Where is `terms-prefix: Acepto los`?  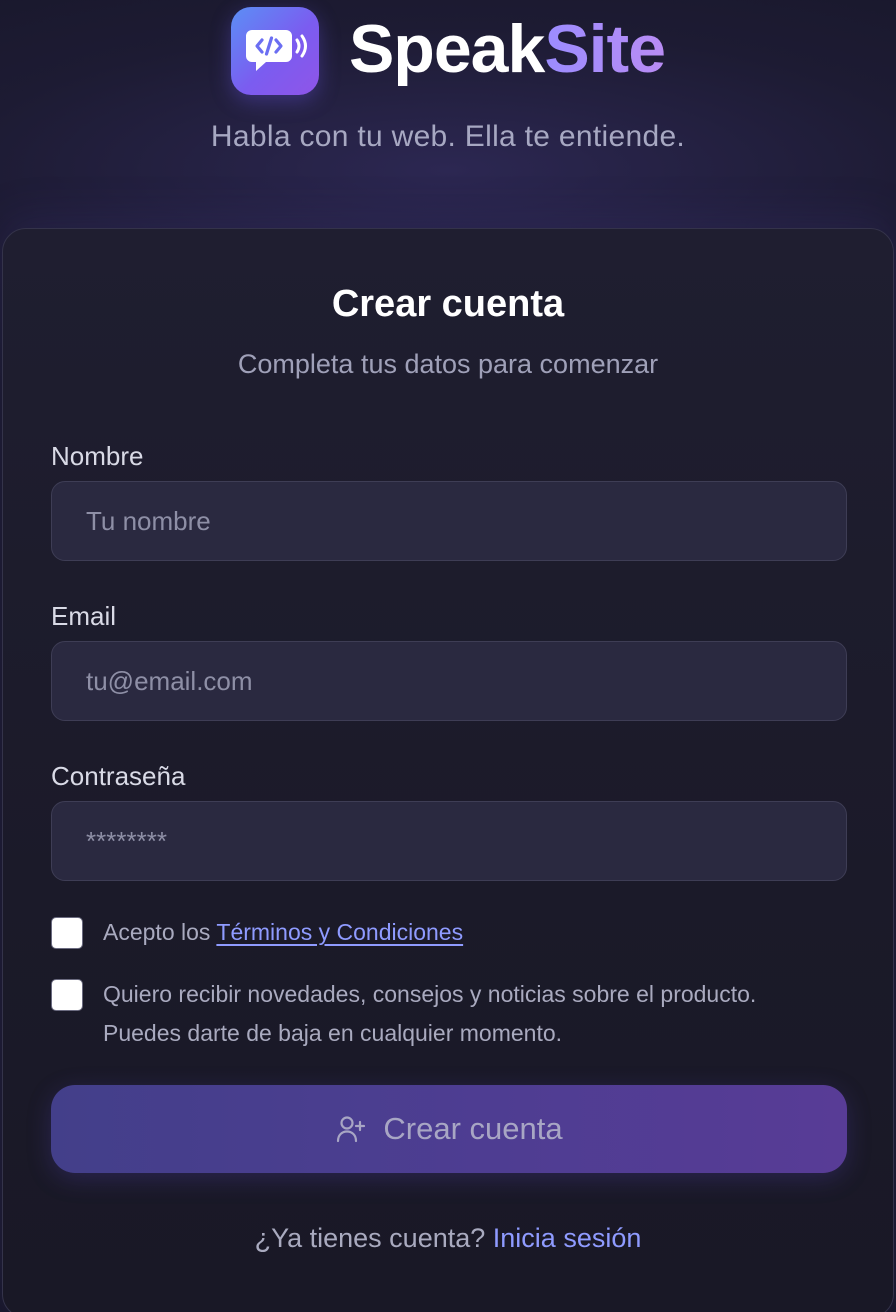
terms-prefix: Acepto los is located at coordinates (157, 932).